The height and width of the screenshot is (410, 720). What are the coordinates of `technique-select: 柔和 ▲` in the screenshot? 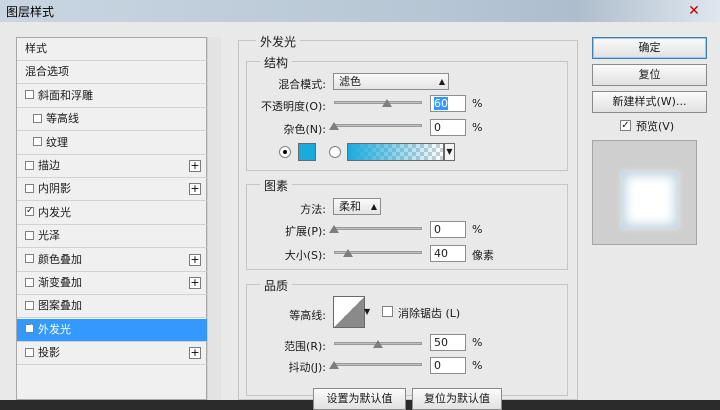 It's located at (357, 206).